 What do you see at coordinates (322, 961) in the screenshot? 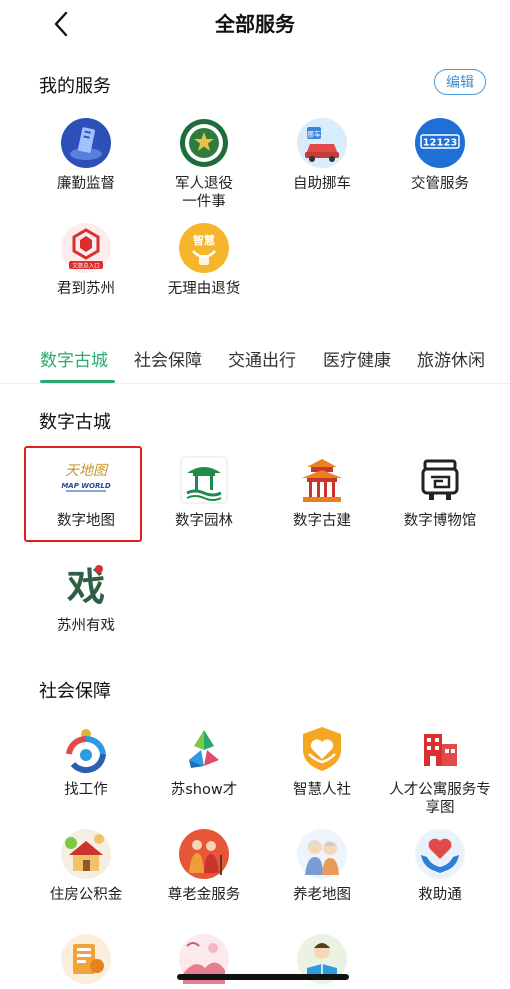
I see `service-tile-reading` at bounding box center [322, 961].